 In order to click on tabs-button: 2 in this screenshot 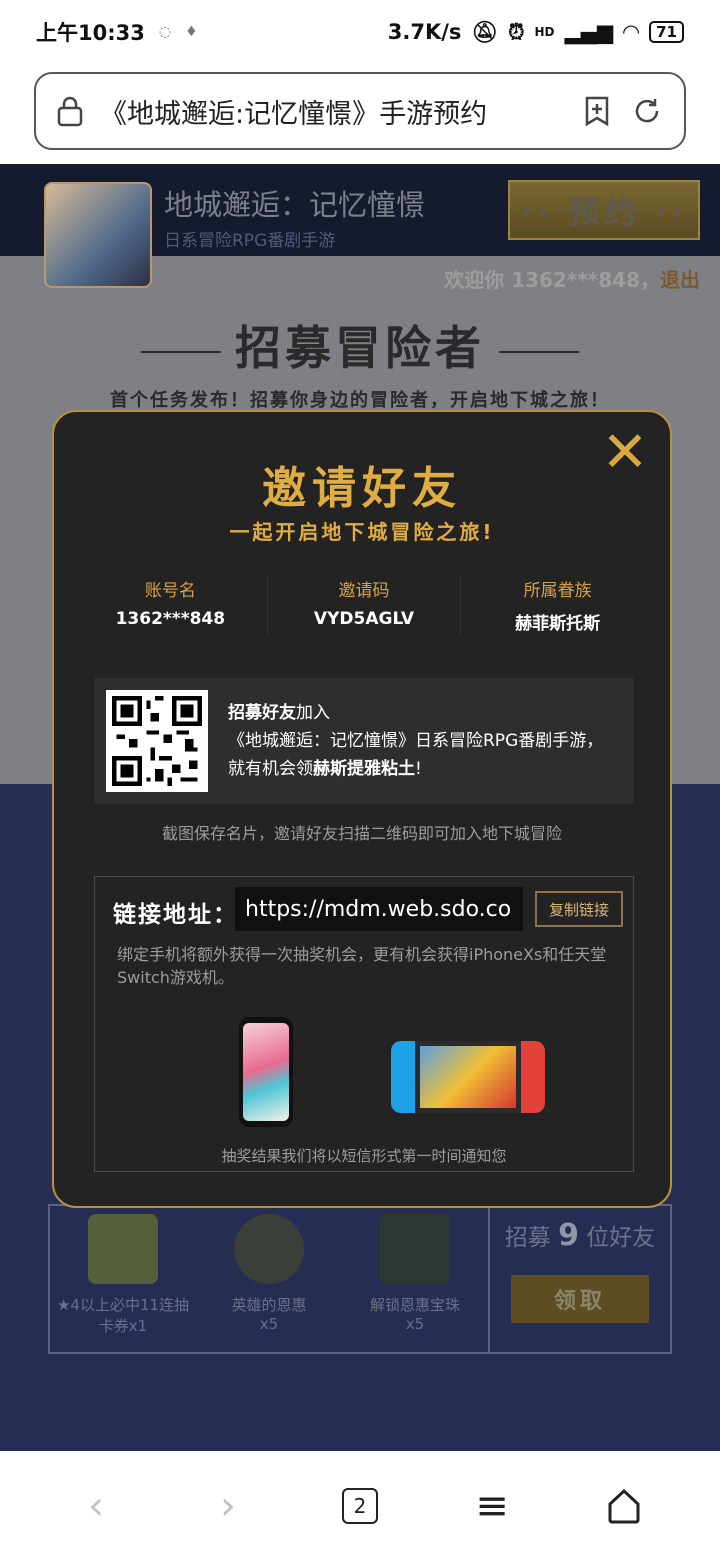, I will do `click(360, 1506)`.